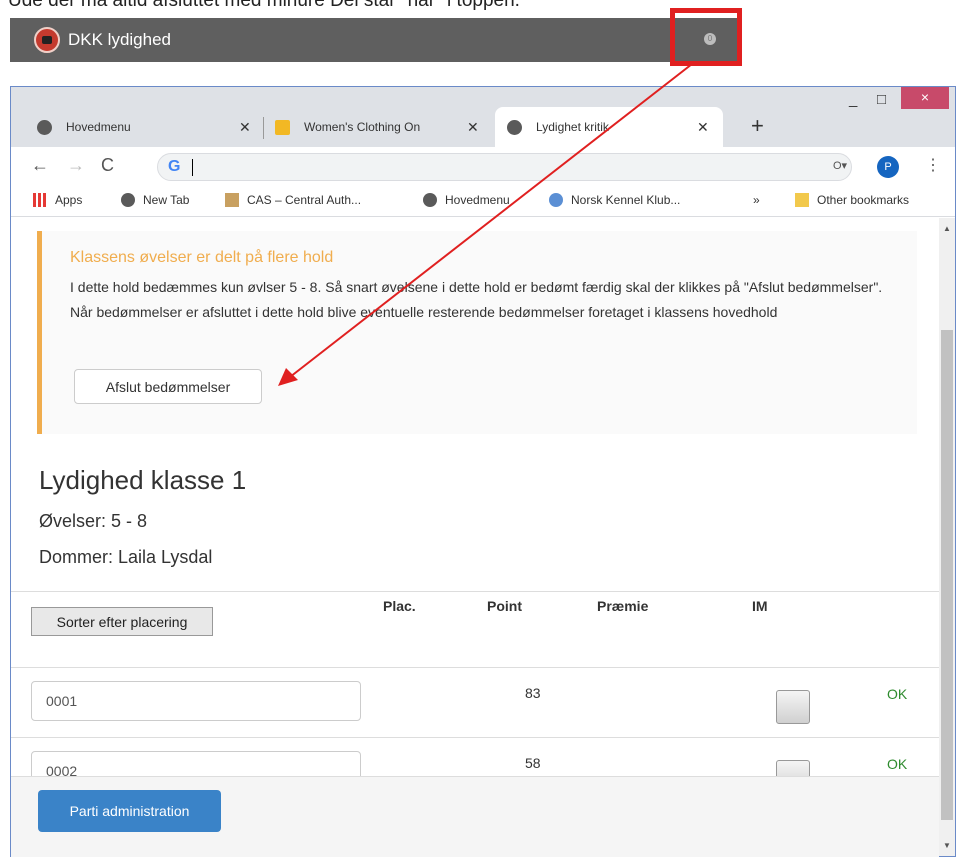 The width and height of the screenshot is (959, 857). Describe the element at coordinates (623, 606) in the screenshot. I see `column-header-praemie: Præmie` at that location.